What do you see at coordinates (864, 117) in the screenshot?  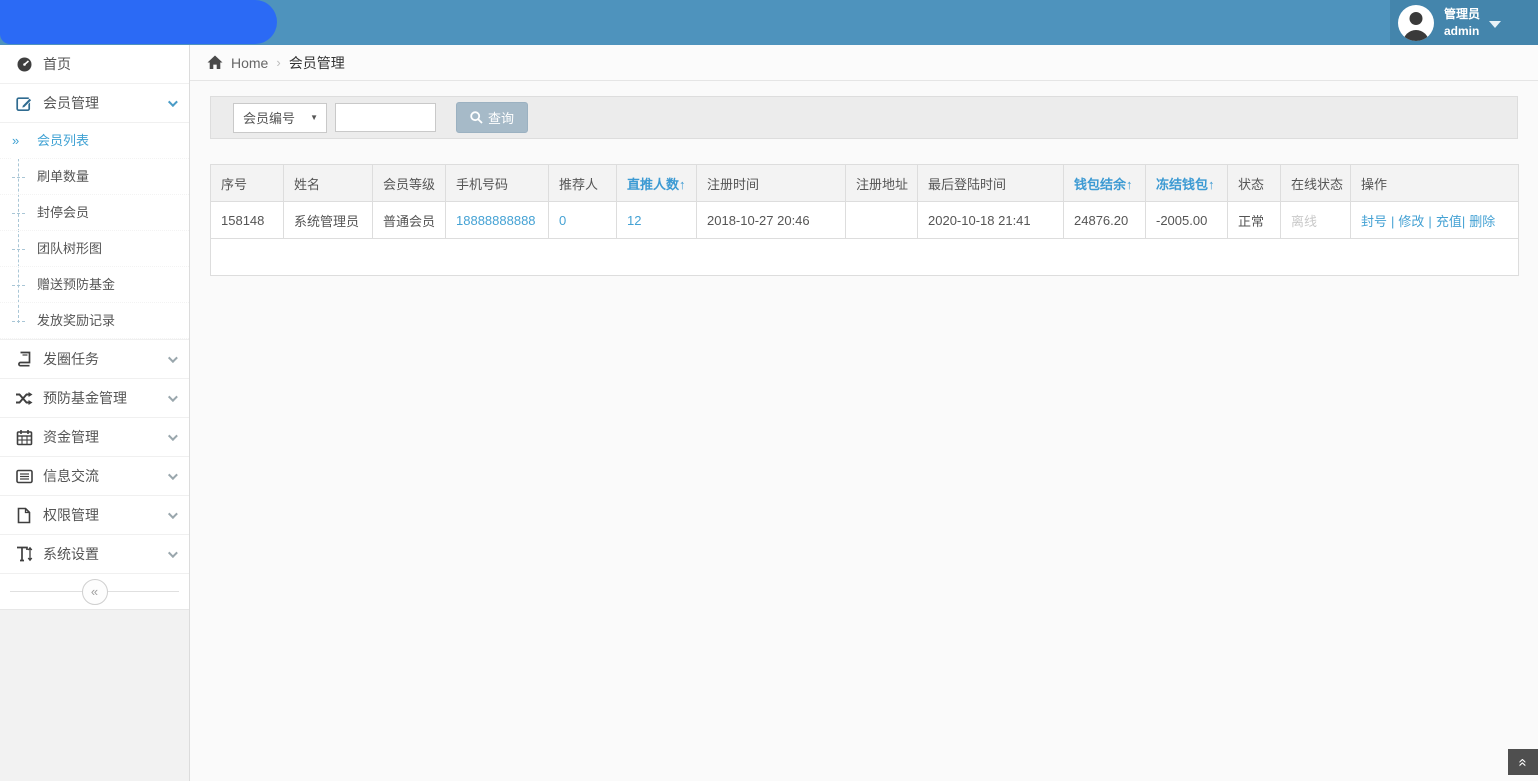 I see `search-panel: 会员编号 ▼ 查询` at bounding box center [864, 117].